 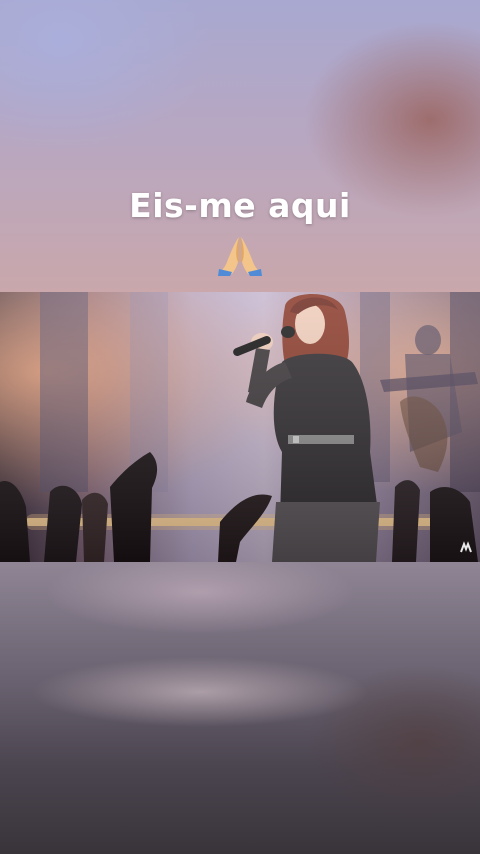 What do you see at coordinates (466, 547) in the screenshot?
I see `channel-logo-icon` at bounding box center [466, 547].